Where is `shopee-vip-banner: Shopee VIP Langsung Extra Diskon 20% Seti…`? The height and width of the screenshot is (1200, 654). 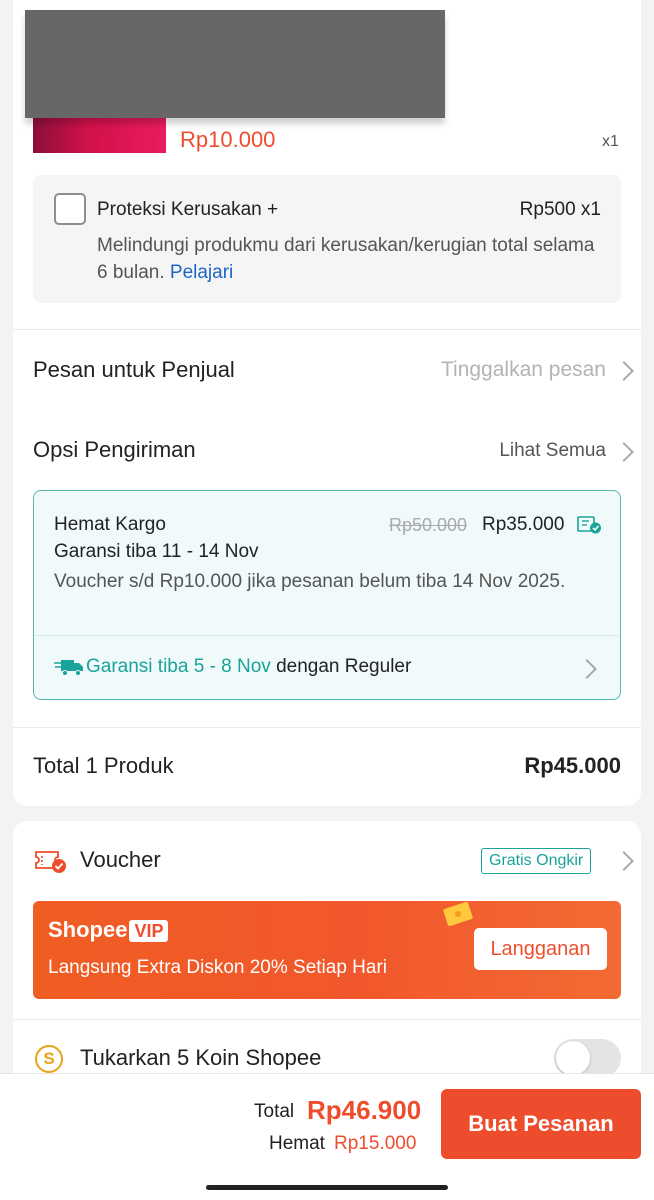
shopee-vip-banner: Shopee VIP Langsung Extra Diskon 20% Seti… is located at coordinates (327, 950).